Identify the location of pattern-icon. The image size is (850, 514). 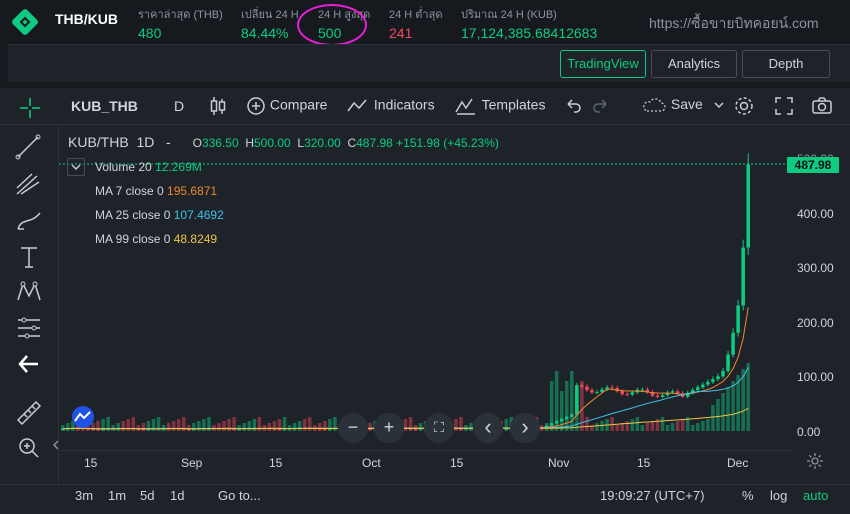
(29, 292).